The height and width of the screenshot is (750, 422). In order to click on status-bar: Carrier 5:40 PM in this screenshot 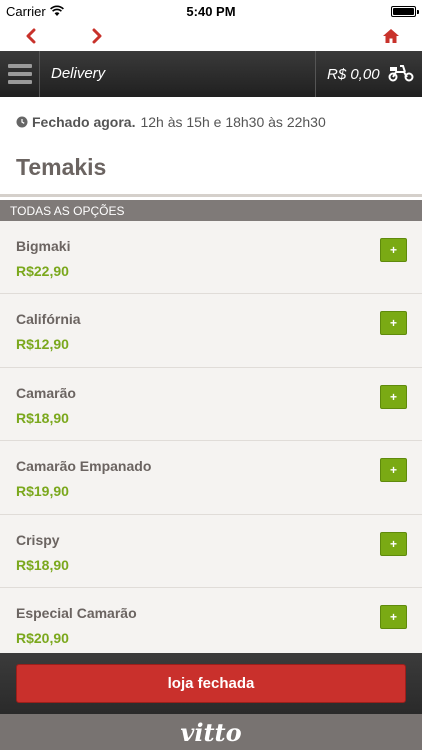, I will do `click(211, 11)`.